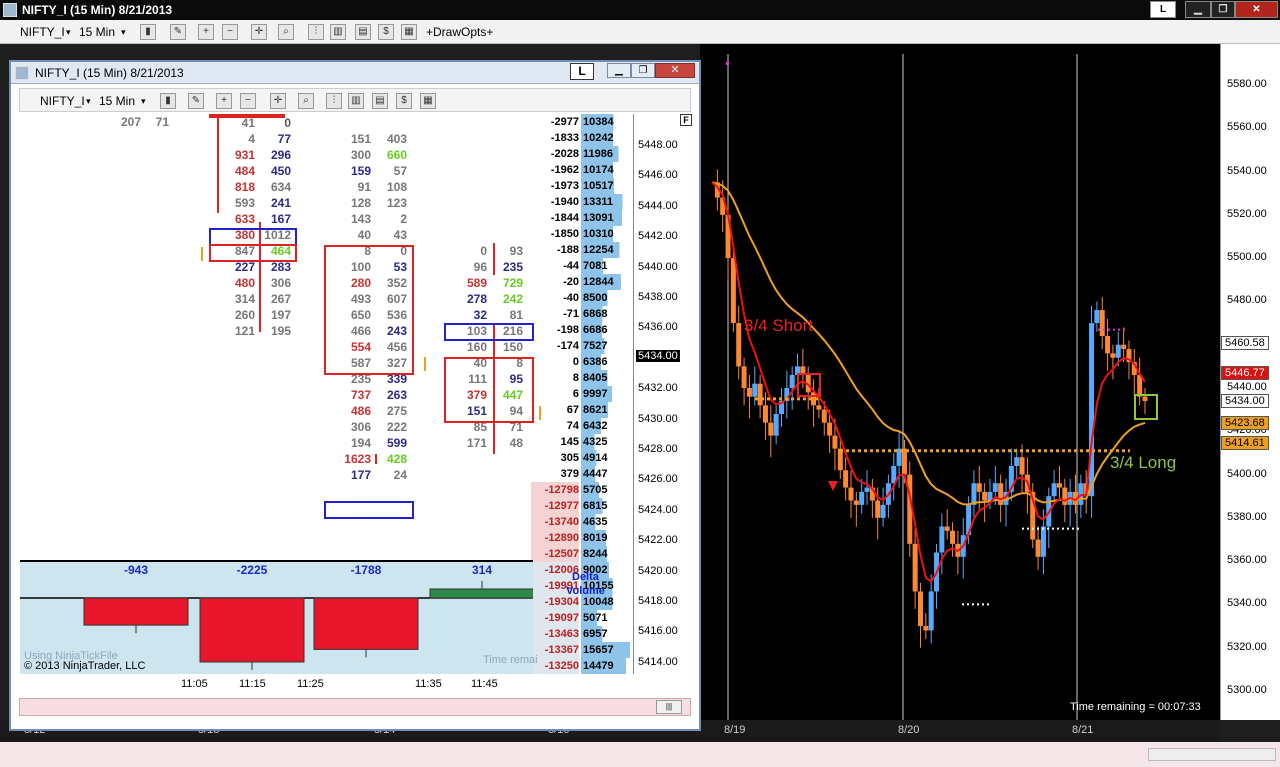 This screenshot has width=1280, height=767. I want to click on ladder-ask: 77, so click(284, 139).